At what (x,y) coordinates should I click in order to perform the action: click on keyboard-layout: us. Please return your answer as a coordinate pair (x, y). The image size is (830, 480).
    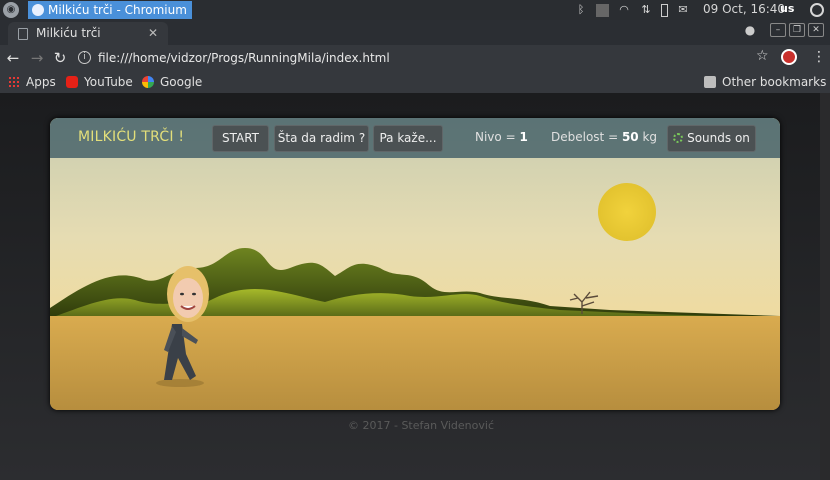
    Looking at the image, I should click on (787, 8).